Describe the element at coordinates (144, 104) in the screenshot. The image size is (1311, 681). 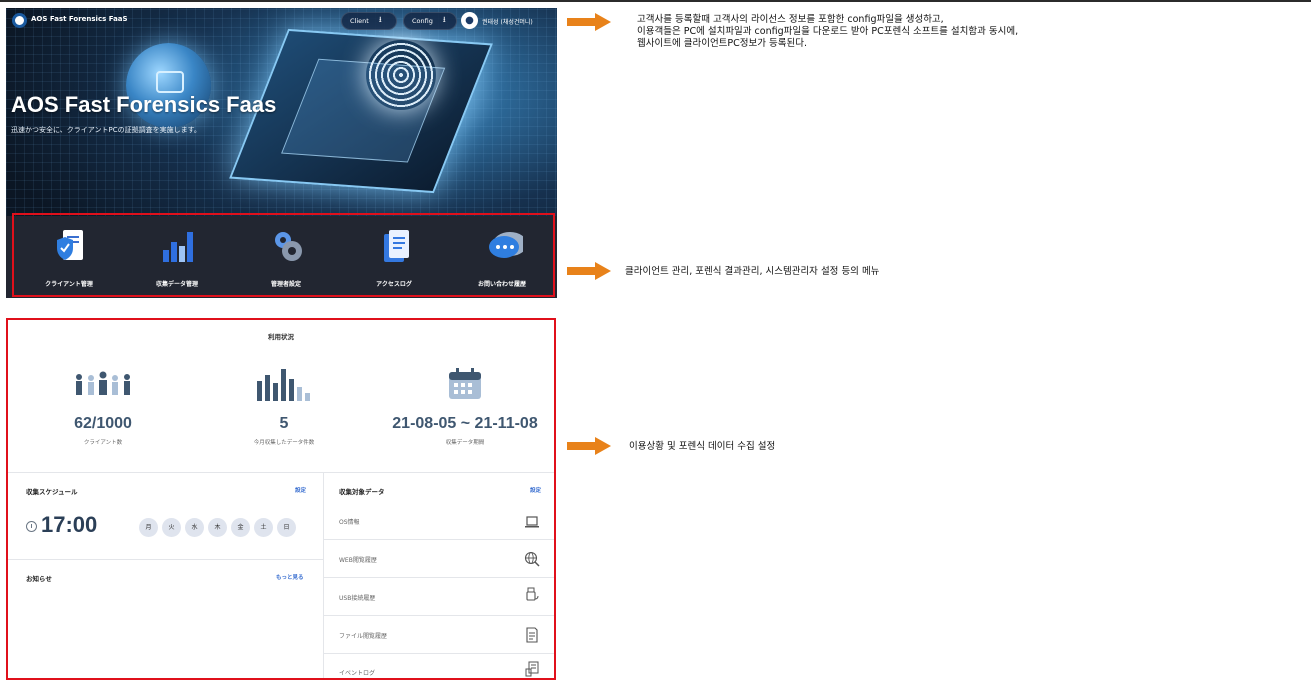
I see `hero-title: AOS Fast Forensics Faas` at that location.